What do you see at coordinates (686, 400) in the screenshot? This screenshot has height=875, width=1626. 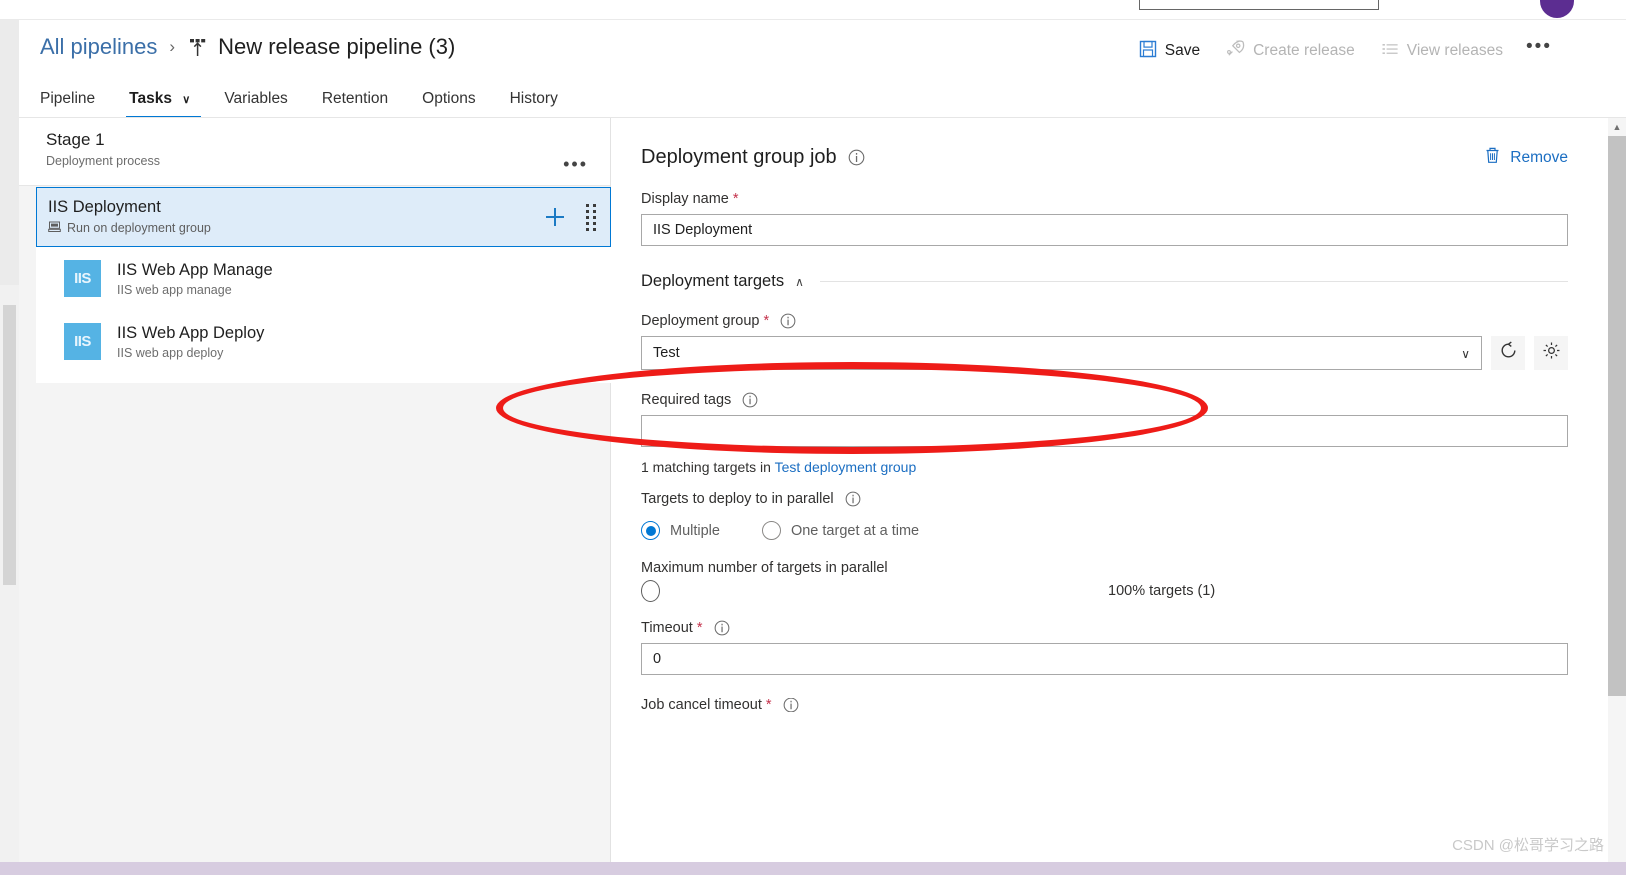 I see `required-tags-label-text: Required tags` at bounding box center [686, 400].